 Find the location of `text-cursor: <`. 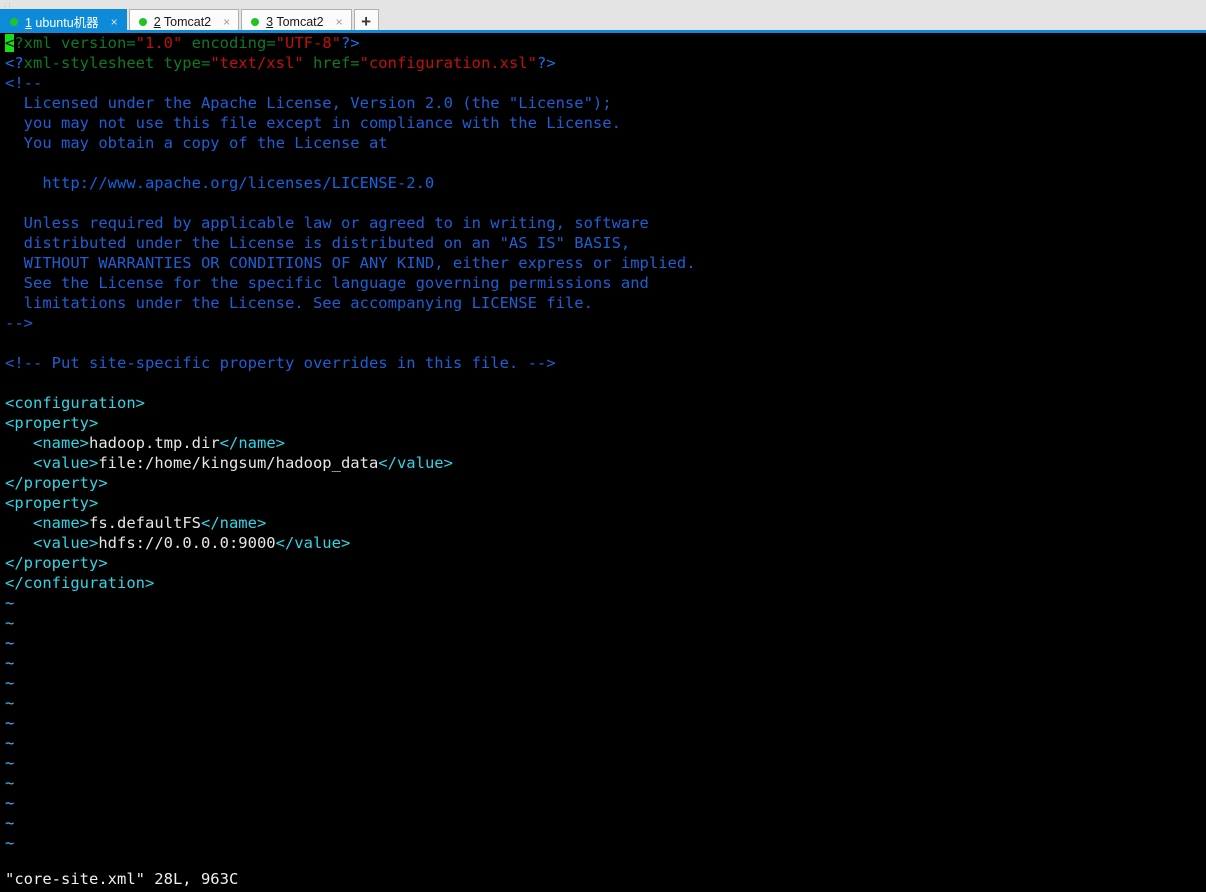

text-cursor: < is located at coordinates (10, 43).